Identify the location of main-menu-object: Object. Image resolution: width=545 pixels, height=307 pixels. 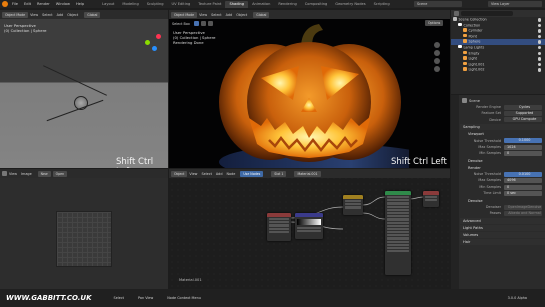
(241, 15).